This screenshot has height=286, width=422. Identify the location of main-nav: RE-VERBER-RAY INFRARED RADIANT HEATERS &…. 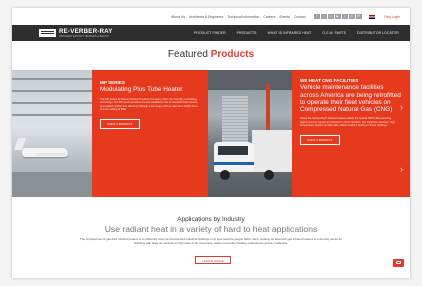
(211, 33).